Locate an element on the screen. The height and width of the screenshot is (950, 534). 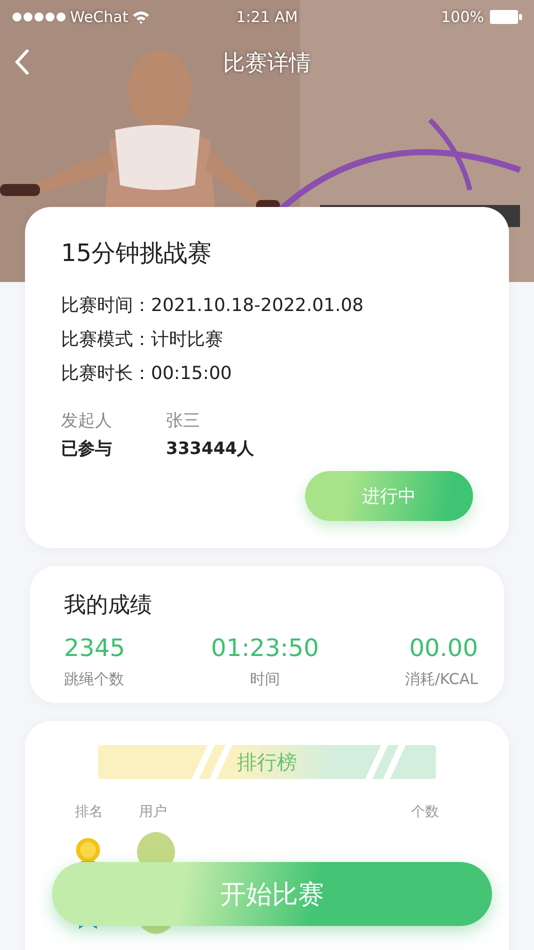
detail-label: 比赛时间： is located at coordinates (106, 306).